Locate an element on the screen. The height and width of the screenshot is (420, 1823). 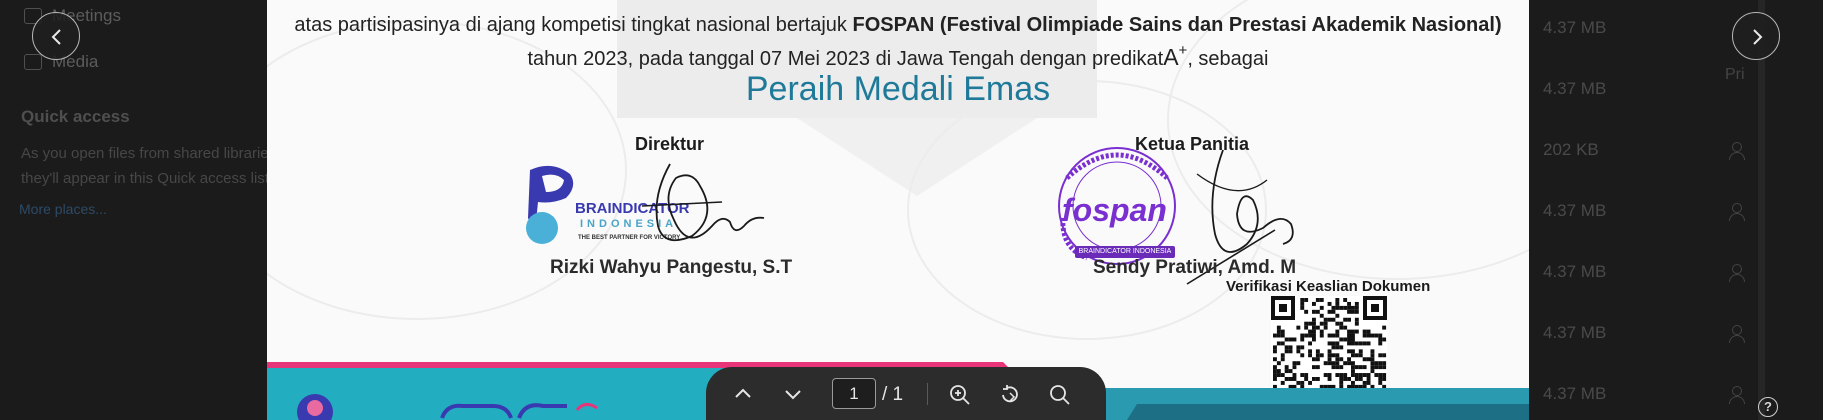
zoom-in-icon is located at coordinates (960, 395).